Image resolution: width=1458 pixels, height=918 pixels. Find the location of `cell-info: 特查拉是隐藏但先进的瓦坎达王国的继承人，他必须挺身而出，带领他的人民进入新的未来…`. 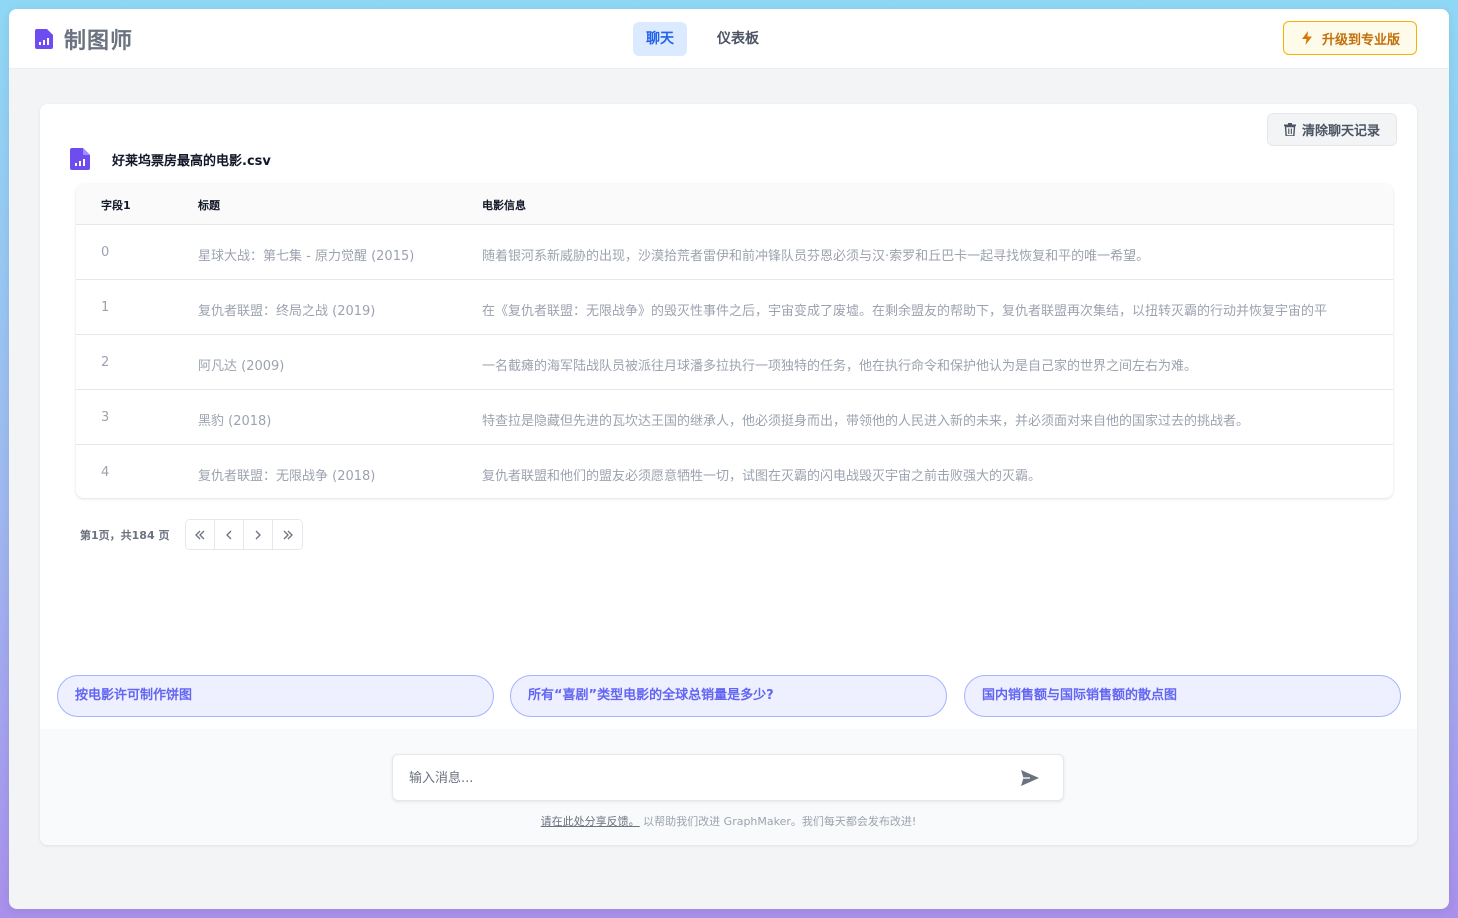

cell-info: 特查拉是隐藏但先进的瓦坎达王国的继承人，他必须挺身而出，带领他的人民进入新的未来… is located at coordinates (866, 421).